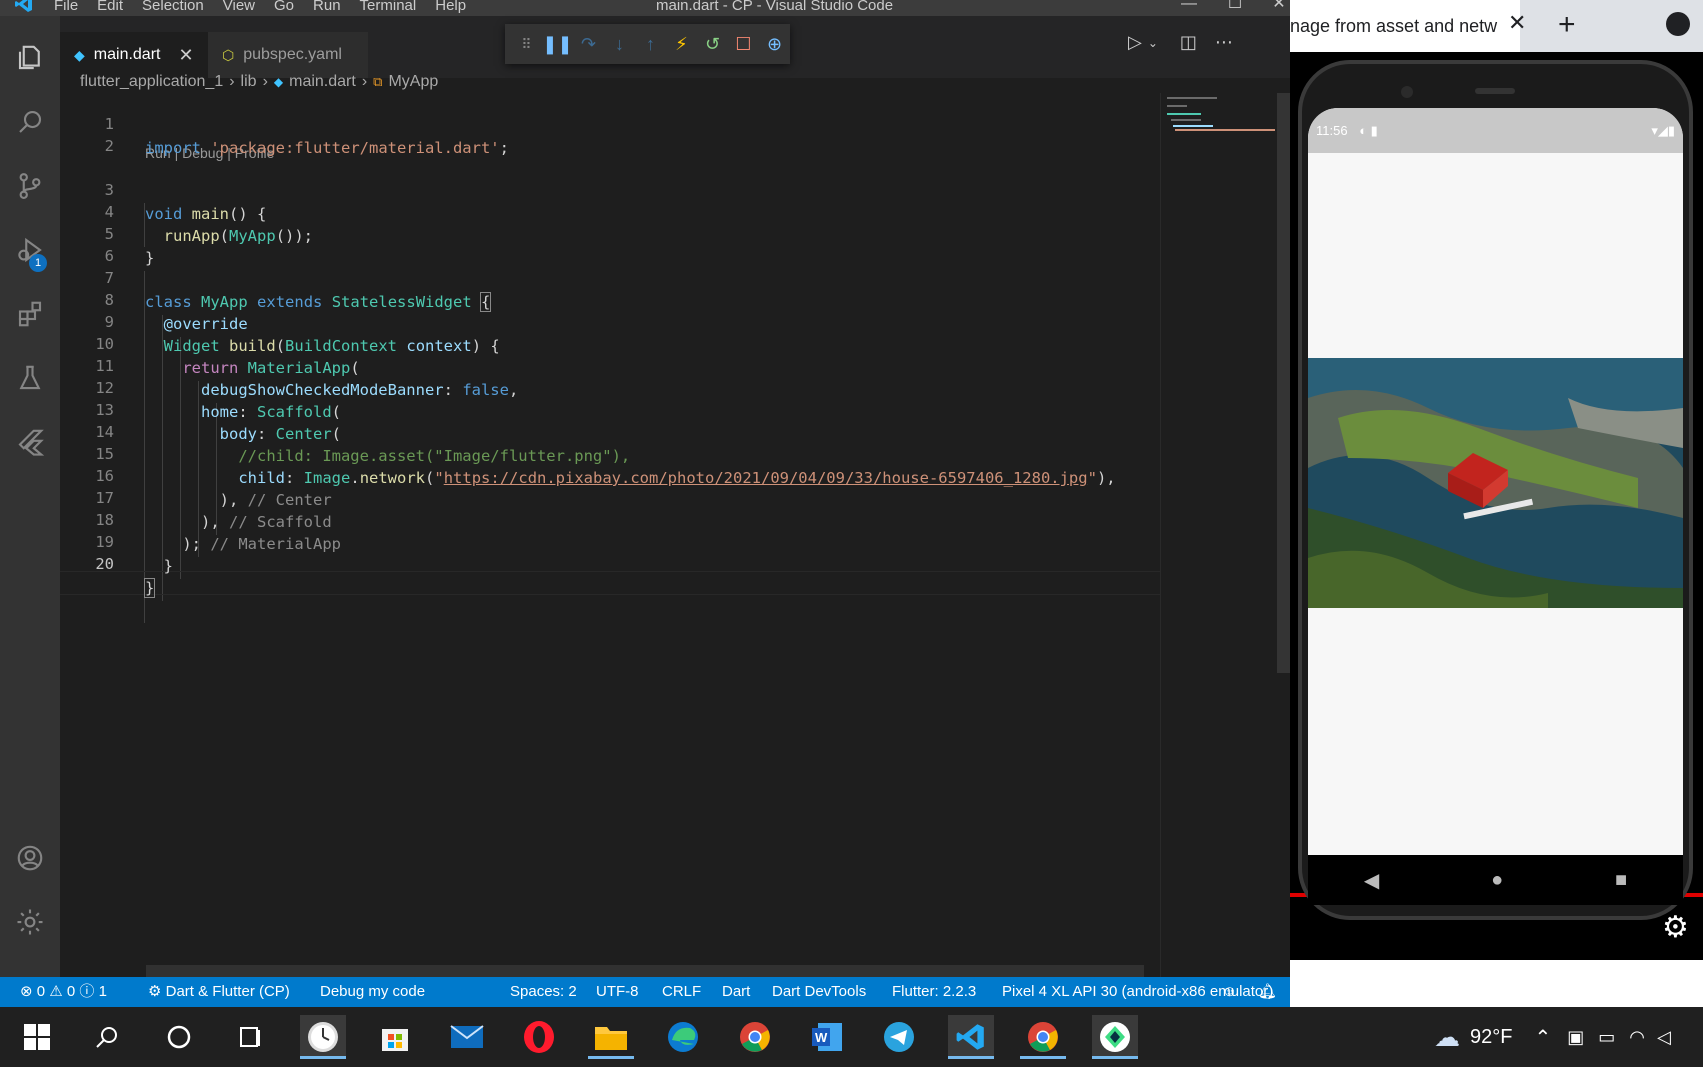 The height and width of the screenshot is (1067, 1703). I want to click on word-icon: W, so click(827, 1037).